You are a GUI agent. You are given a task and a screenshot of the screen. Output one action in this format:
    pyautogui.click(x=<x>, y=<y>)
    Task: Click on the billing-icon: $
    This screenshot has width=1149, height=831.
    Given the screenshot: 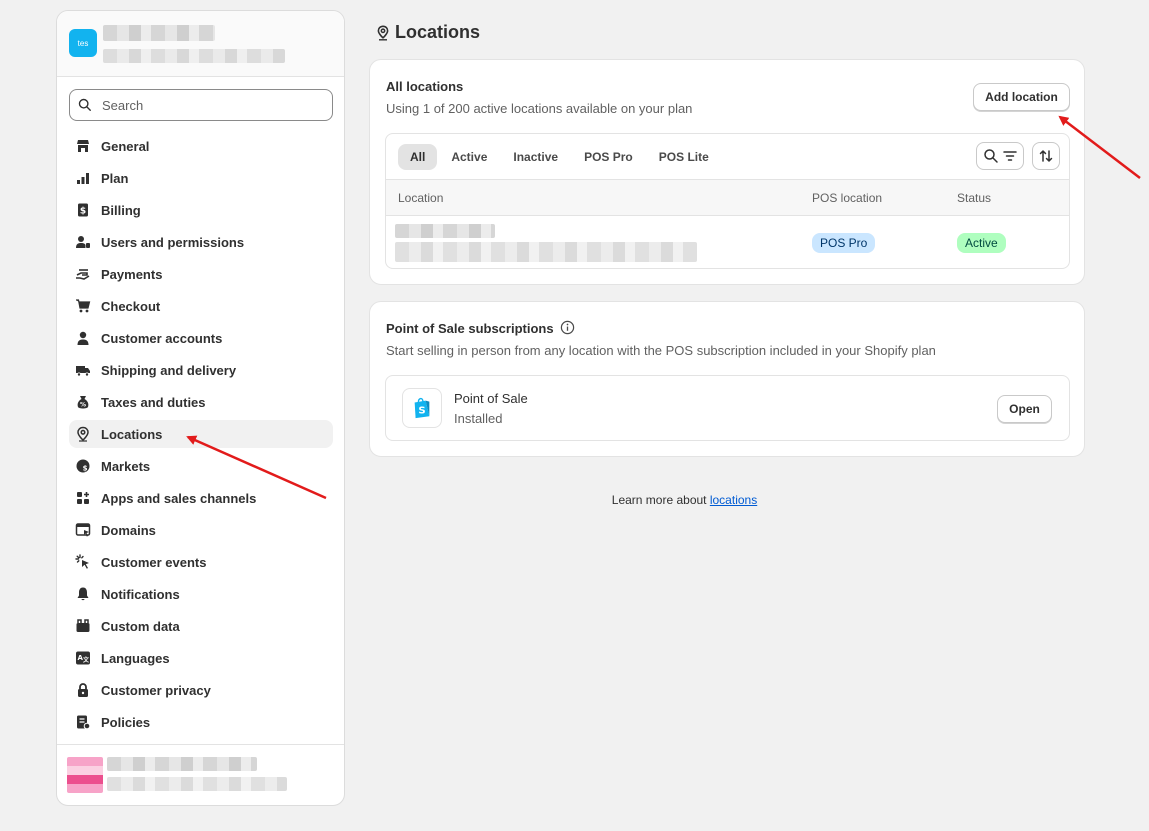 What is the action you would take?
    pyautogui.click(x=83, y=210)
    